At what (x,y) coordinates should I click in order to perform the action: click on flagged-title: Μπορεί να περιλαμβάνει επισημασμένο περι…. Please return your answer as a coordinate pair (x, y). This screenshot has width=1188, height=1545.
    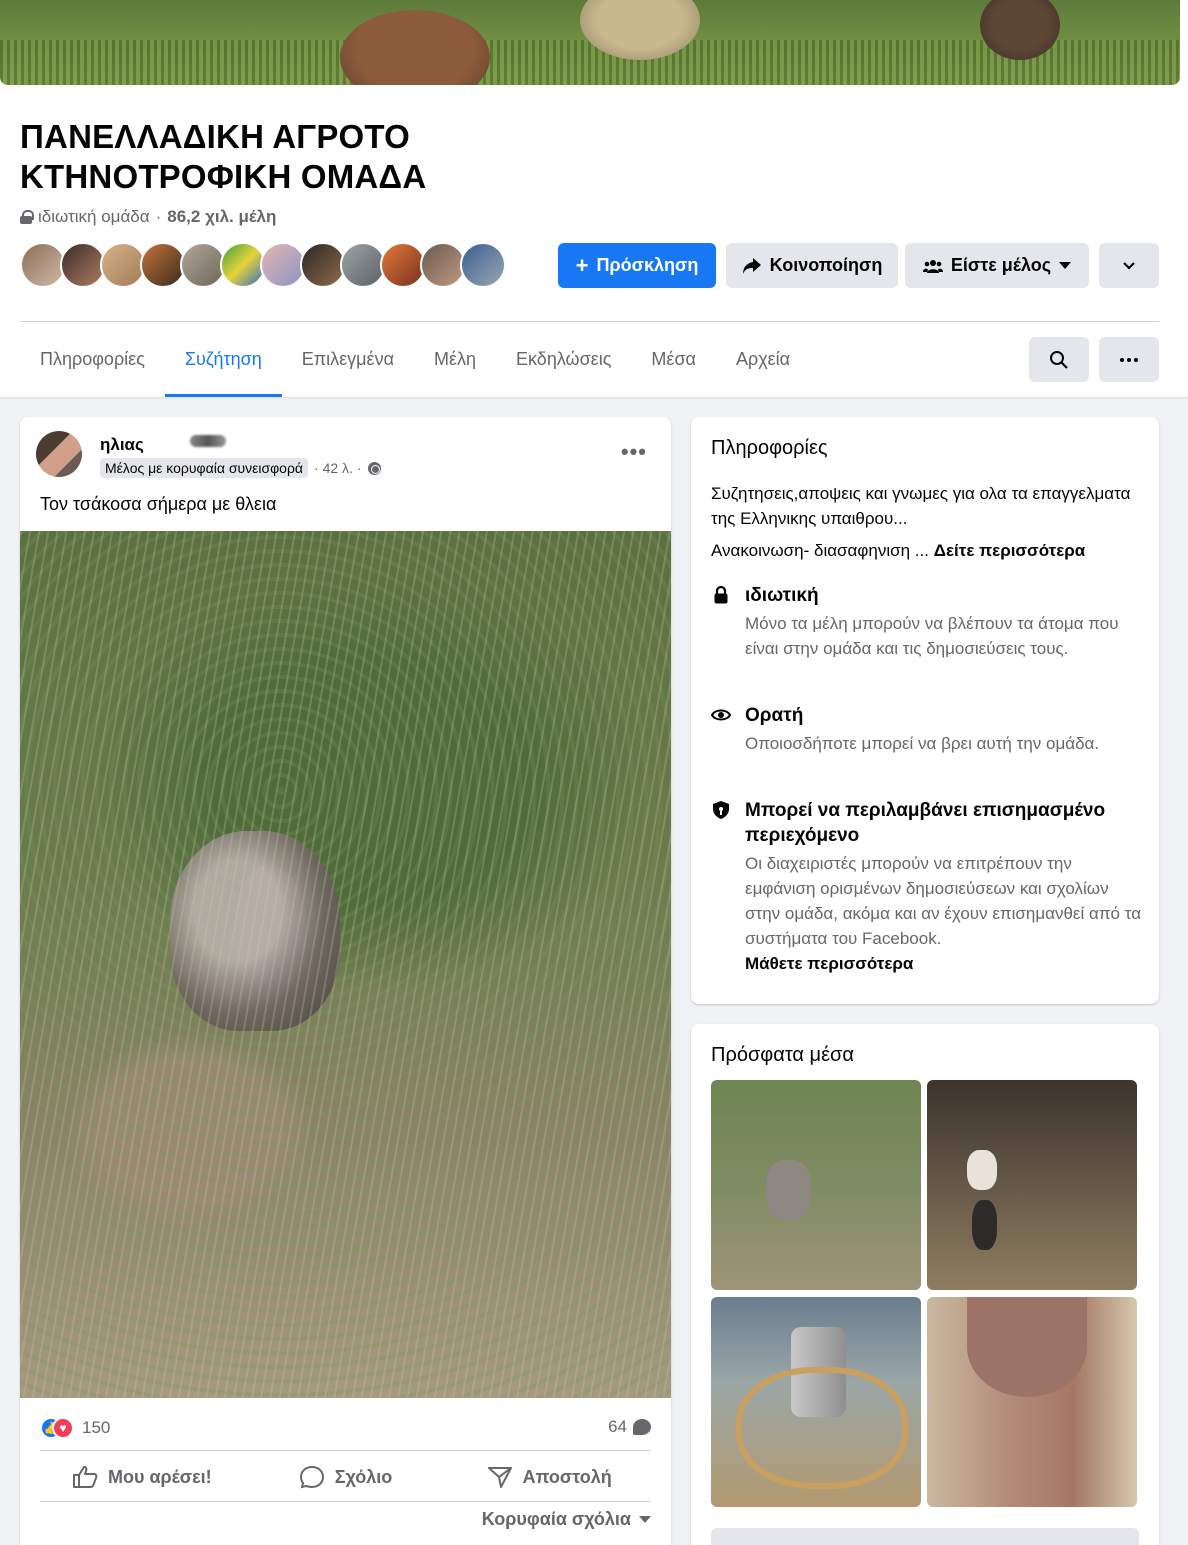
    Looking at the image, I should click on (925, 823).